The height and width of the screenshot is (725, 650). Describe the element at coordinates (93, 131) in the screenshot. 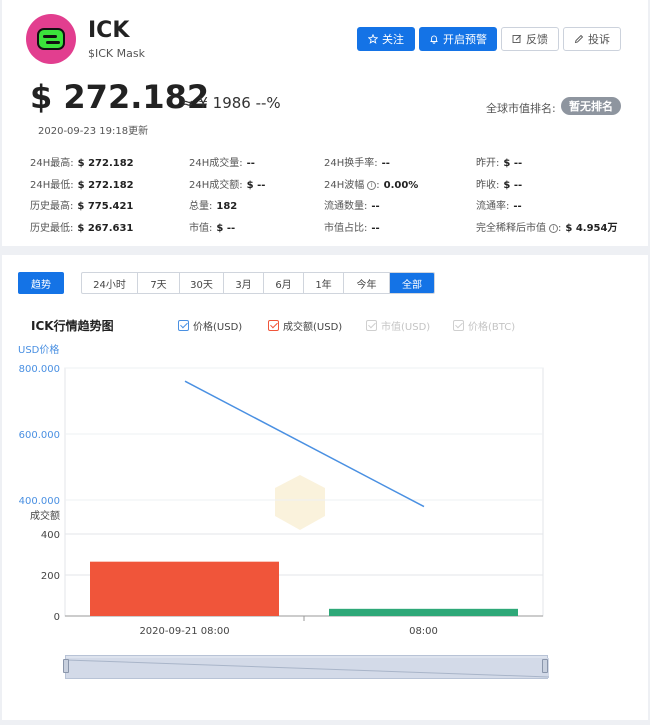

I see `update-time: 2020-09-23 19:18更新` at that location.